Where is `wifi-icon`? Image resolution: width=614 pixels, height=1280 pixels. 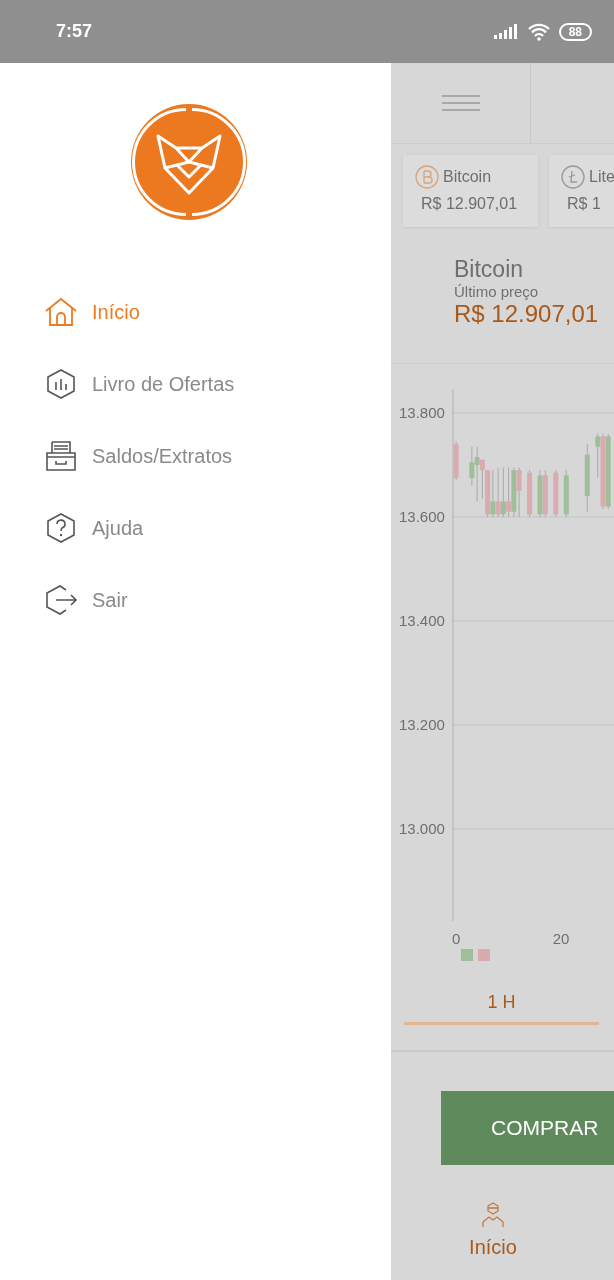 wifi-icon is located at coordinates (538, 31).